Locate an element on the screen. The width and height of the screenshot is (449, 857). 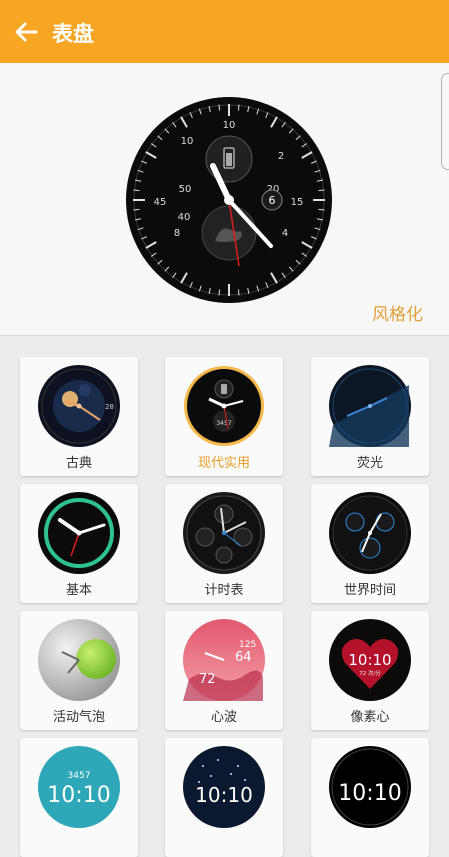
watch-face-card-fluorescent: 荧光 is located at coordinates (370, 416).